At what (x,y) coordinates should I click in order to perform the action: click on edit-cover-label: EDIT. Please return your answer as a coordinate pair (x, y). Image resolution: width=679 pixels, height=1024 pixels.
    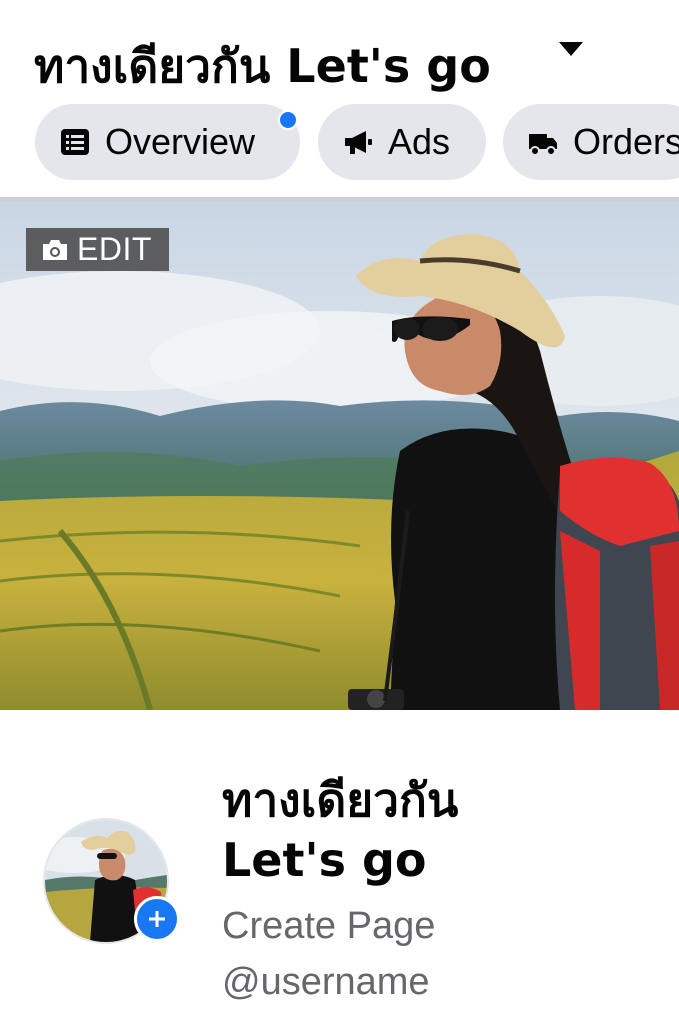
    Looking at the image, I should click on (114, 249).